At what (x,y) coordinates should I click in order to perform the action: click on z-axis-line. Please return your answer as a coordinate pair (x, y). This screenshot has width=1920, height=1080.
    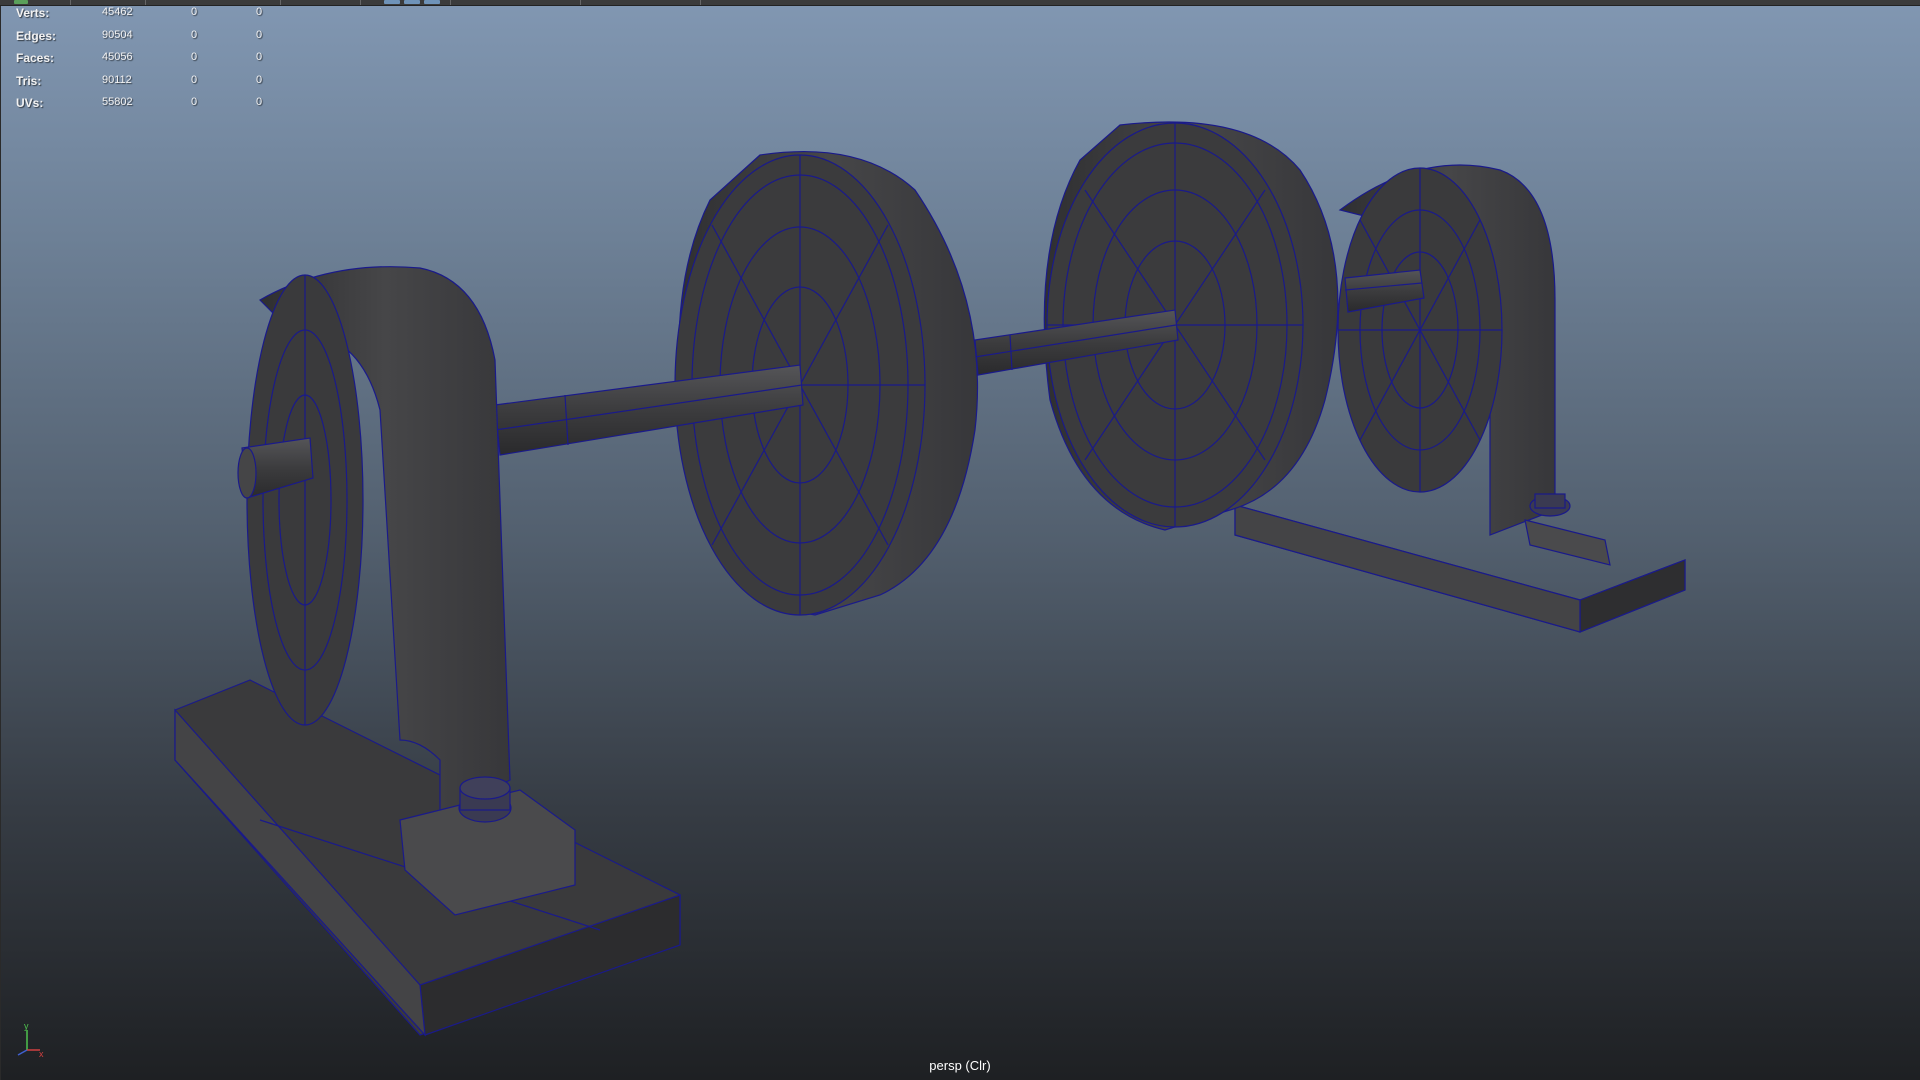
    Looking at the image, I should click on (22, 1052).